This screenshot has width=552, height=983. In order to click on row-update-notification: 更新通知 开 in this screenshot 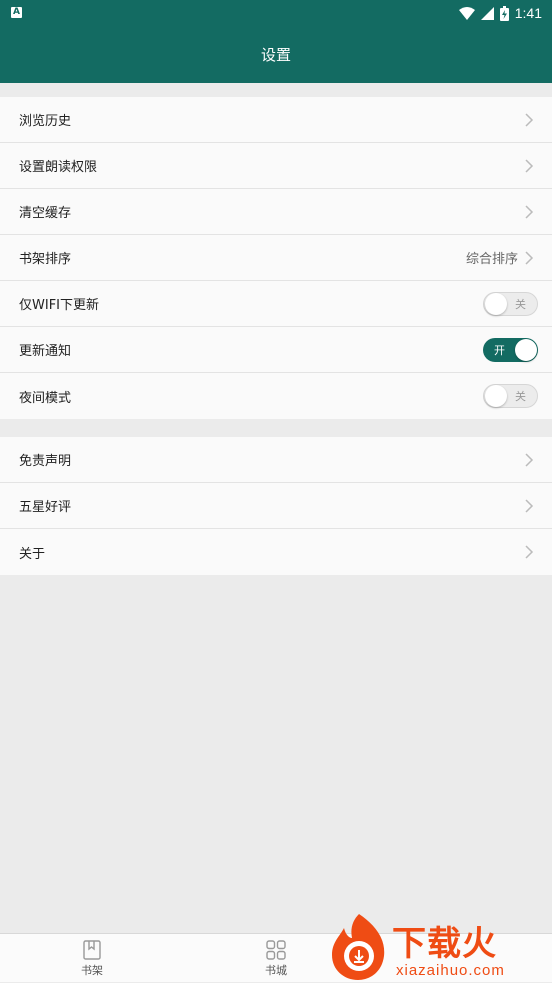, I will do `click(276, 350)`.